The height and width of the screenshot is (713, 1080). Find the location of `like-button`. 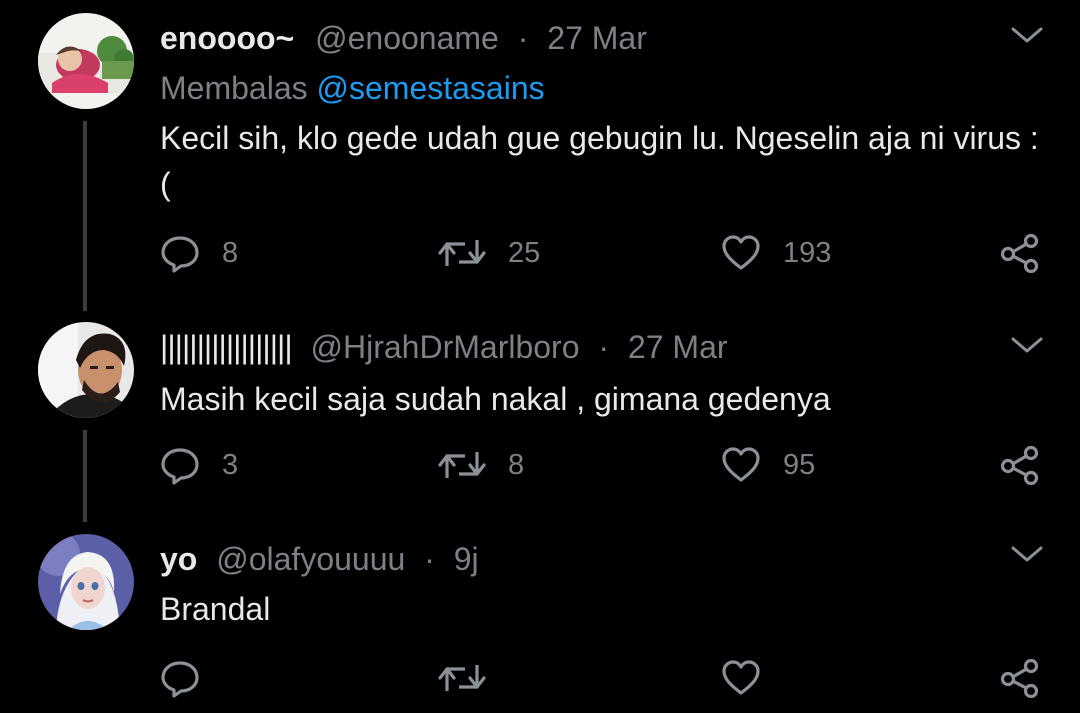

like-button is located at coordinates (752, 678).